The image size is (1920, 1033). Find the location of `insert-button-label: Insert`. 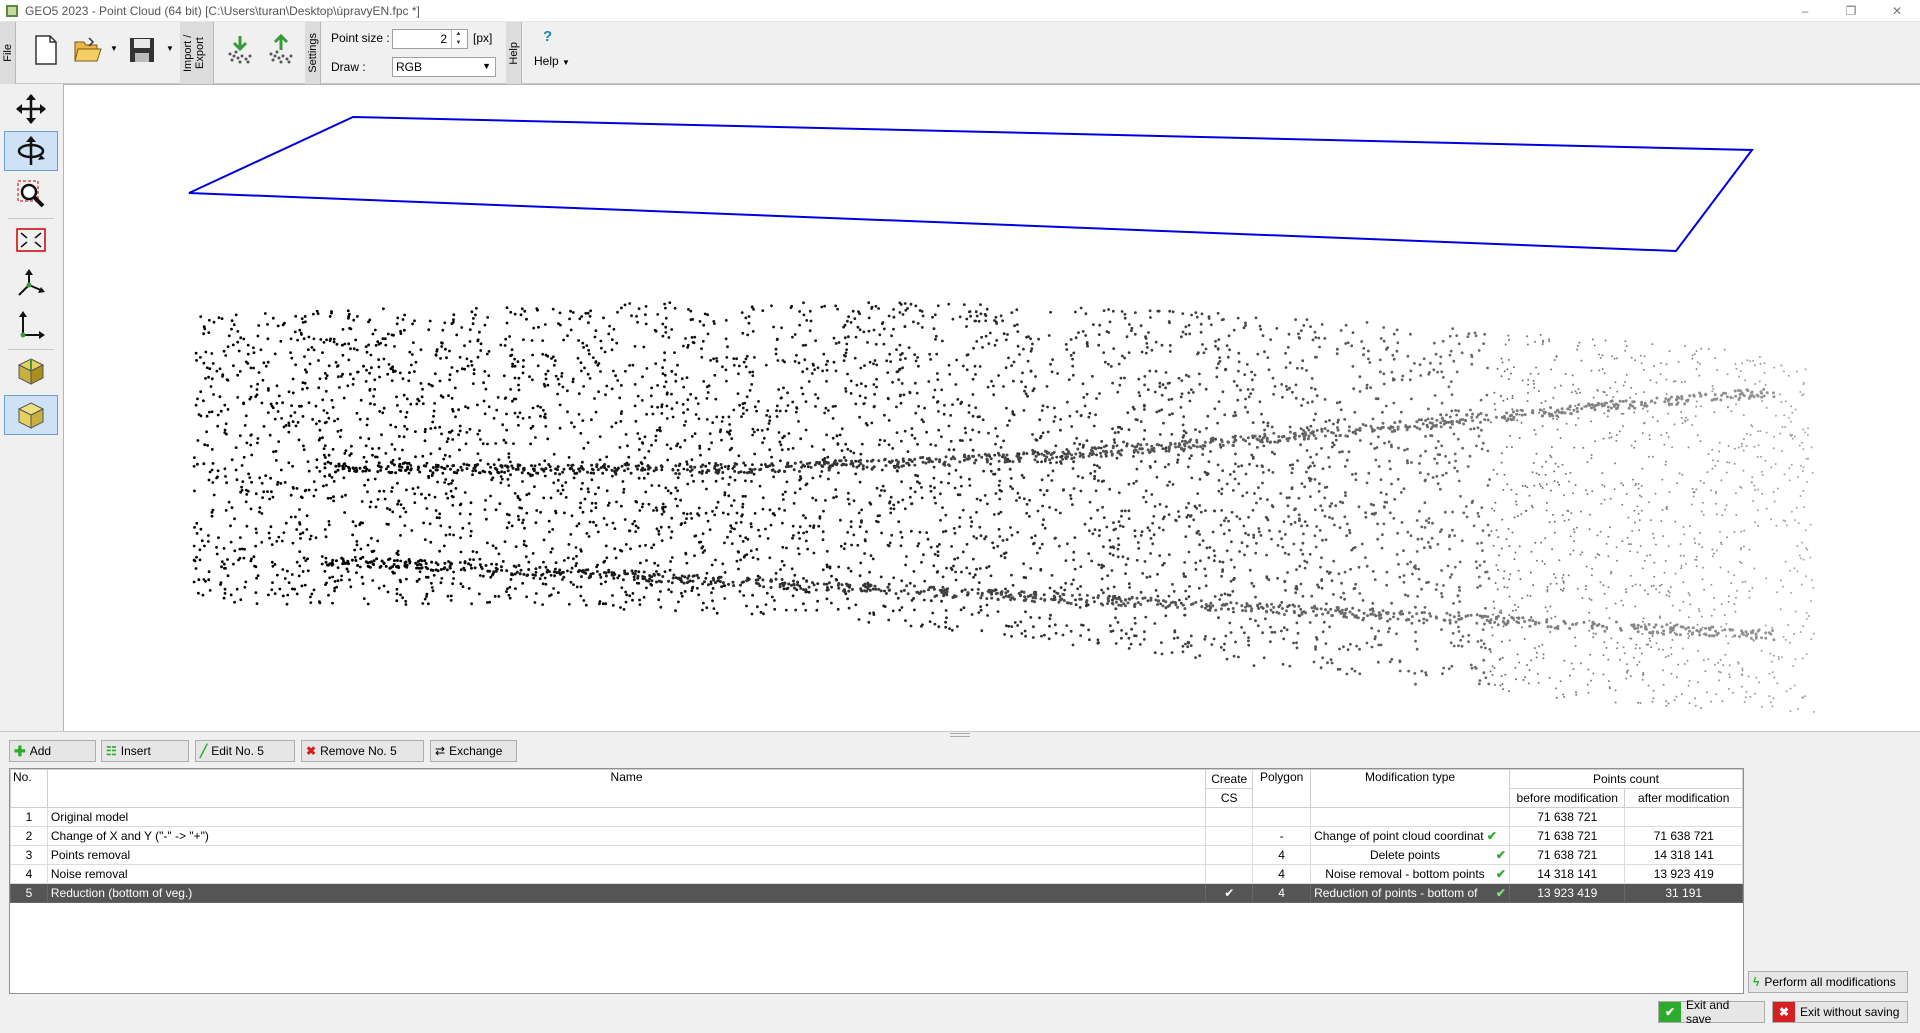

insert-button-label: Insert is located at coordinates (135, 751).